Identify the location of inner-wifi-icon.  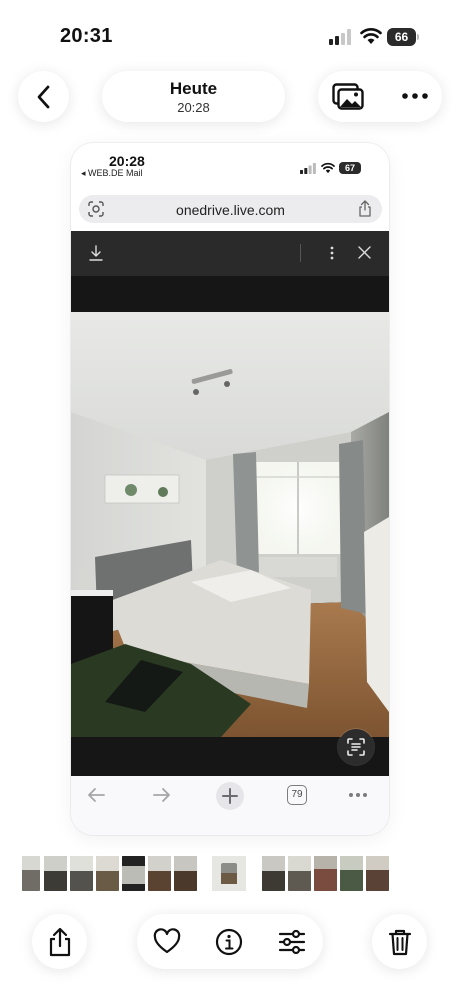
(328, 168).